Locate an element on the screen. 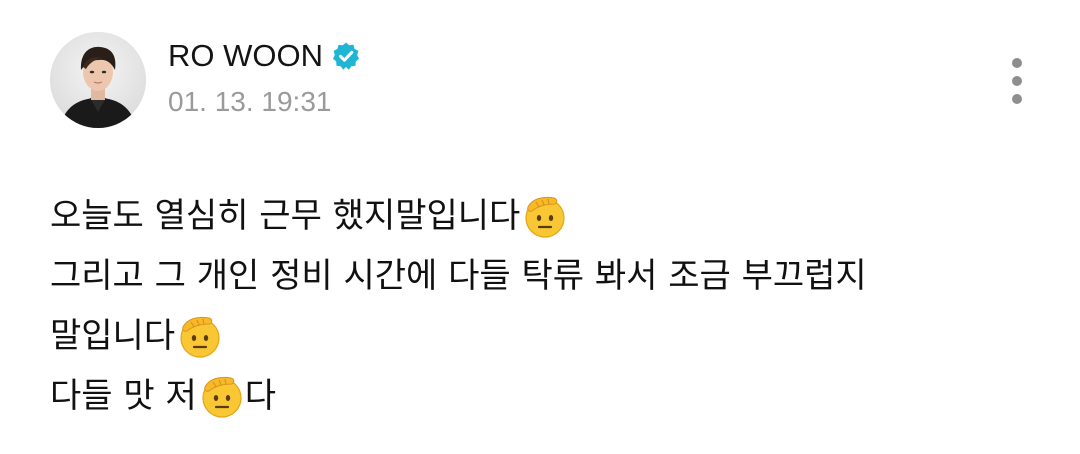 The image size is (1080, 454). post-text: 오늘도 열심히 근무 했지말입니다 is located at coordinates (285, 216).